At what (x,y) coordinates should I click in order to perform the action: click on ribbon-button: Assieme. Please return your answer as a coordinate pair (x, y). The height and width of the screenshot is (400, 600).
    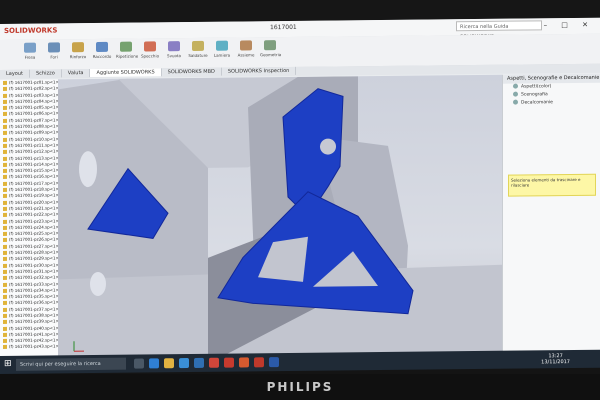
    Looking at the image, I should click on (246, 52).